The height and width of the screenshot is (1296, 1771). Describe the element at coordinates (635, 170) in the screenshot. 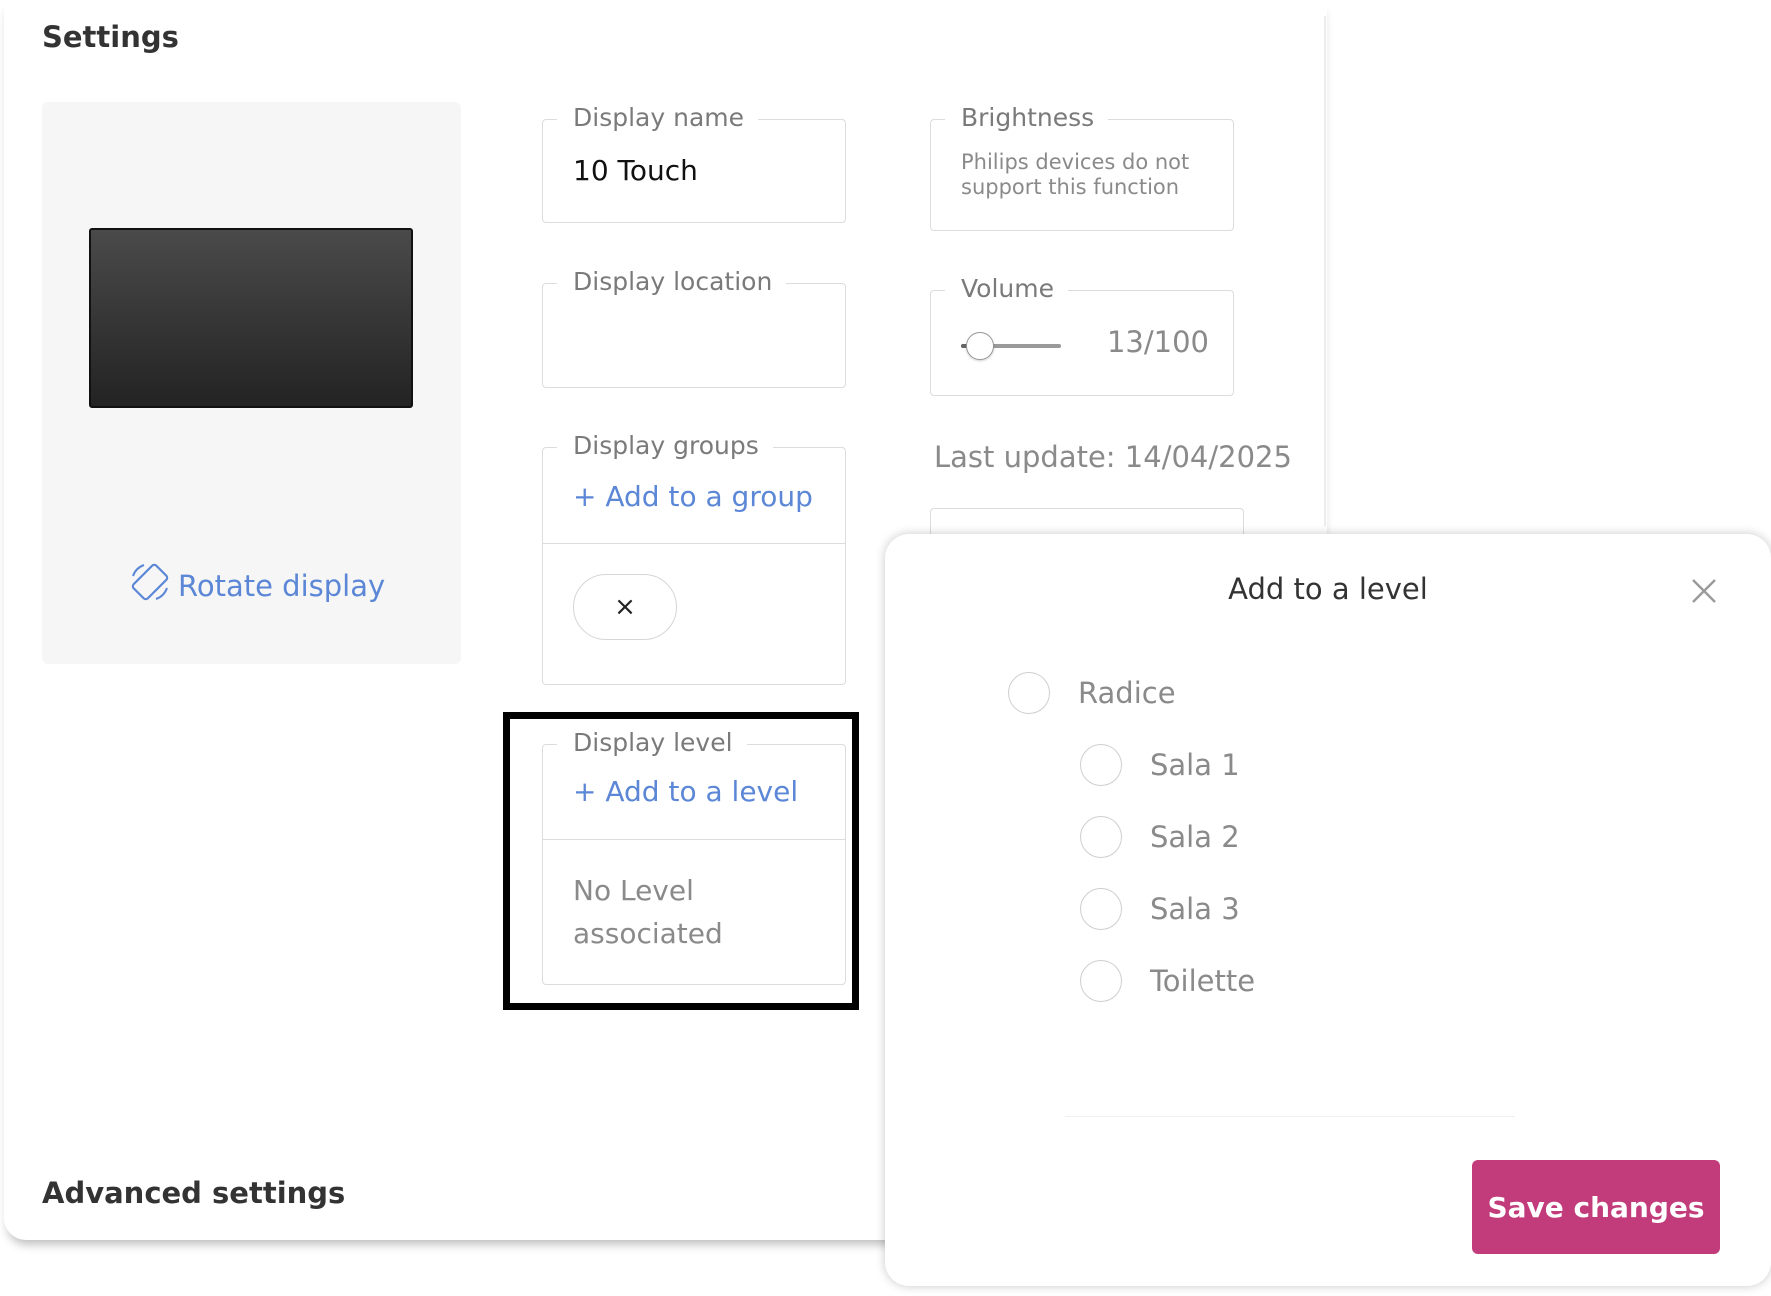

I see `display-name-value: 10 Touch` at that location.